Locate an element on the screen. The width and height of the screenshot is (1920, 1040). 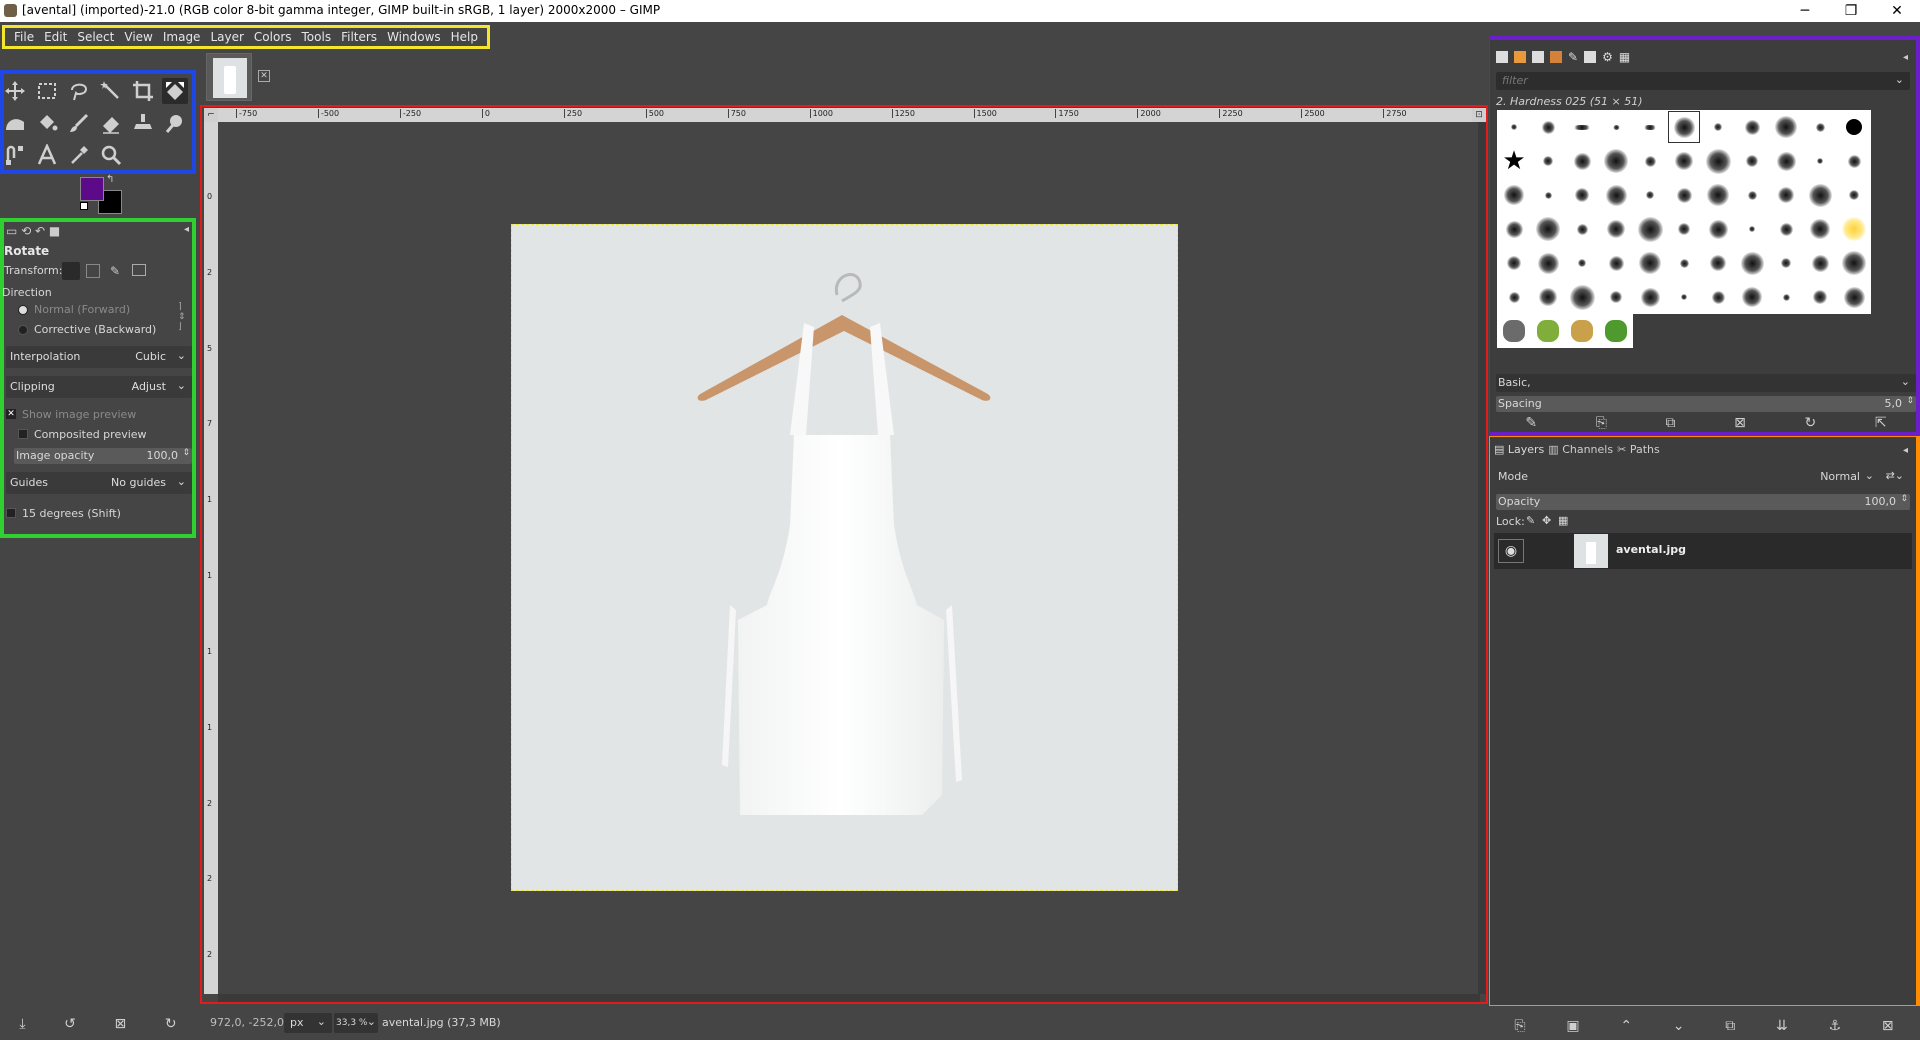
images-tab-icon: ▦ is located at coordinates (1624, 57).